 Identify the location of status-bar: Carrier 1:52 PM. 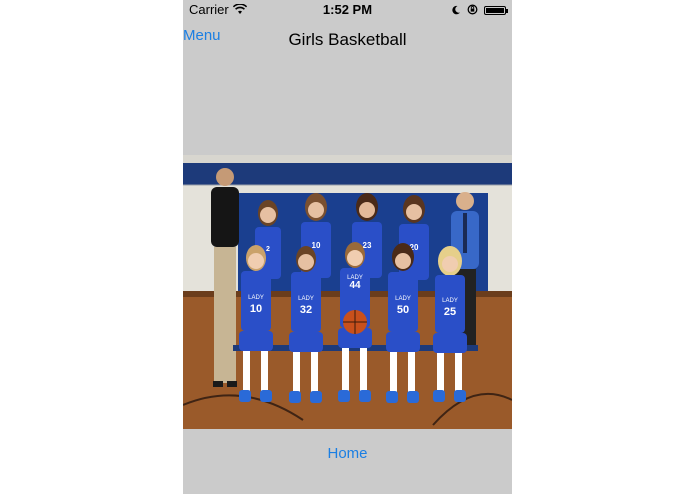
(347, 10).